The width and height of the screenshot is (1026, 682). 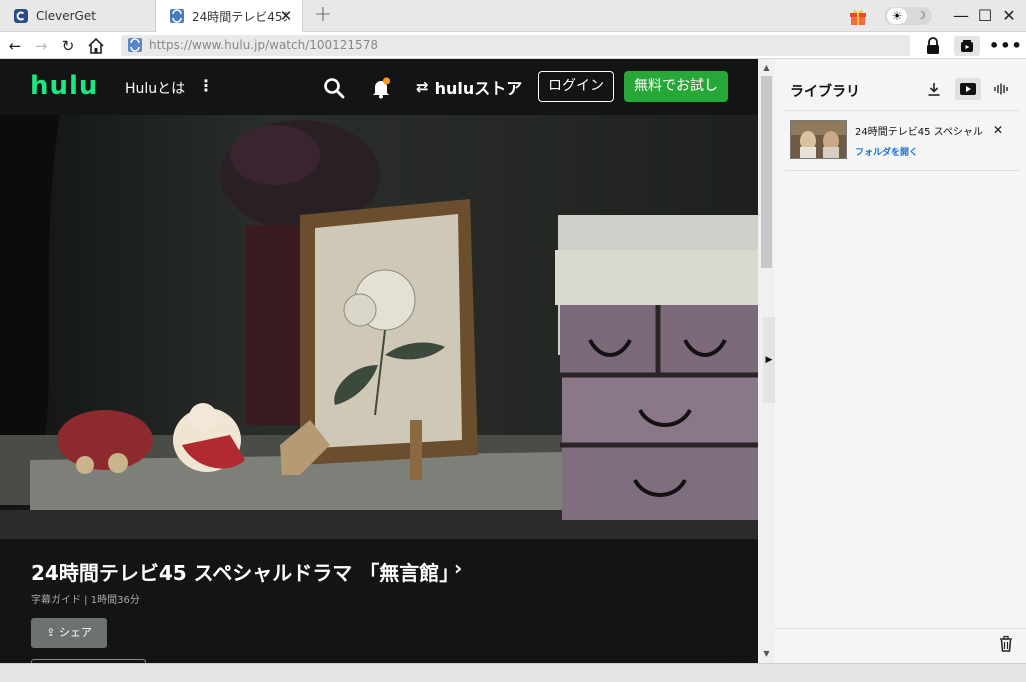 What do you see at coordinates (422, 87) in the screenshot?
I see `swap-arrows-icon: ⇄` at bounding box center [422, 87].